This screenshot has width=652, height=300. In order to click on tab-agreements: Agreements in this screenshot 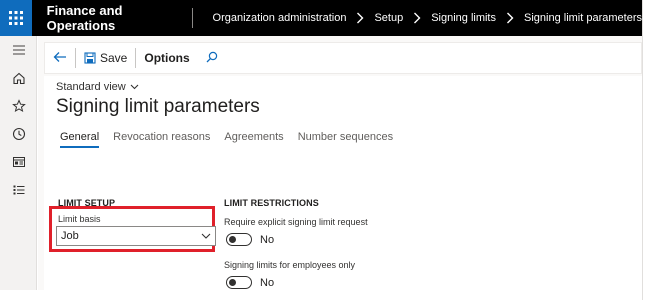, I will do `click(253, 139)`.